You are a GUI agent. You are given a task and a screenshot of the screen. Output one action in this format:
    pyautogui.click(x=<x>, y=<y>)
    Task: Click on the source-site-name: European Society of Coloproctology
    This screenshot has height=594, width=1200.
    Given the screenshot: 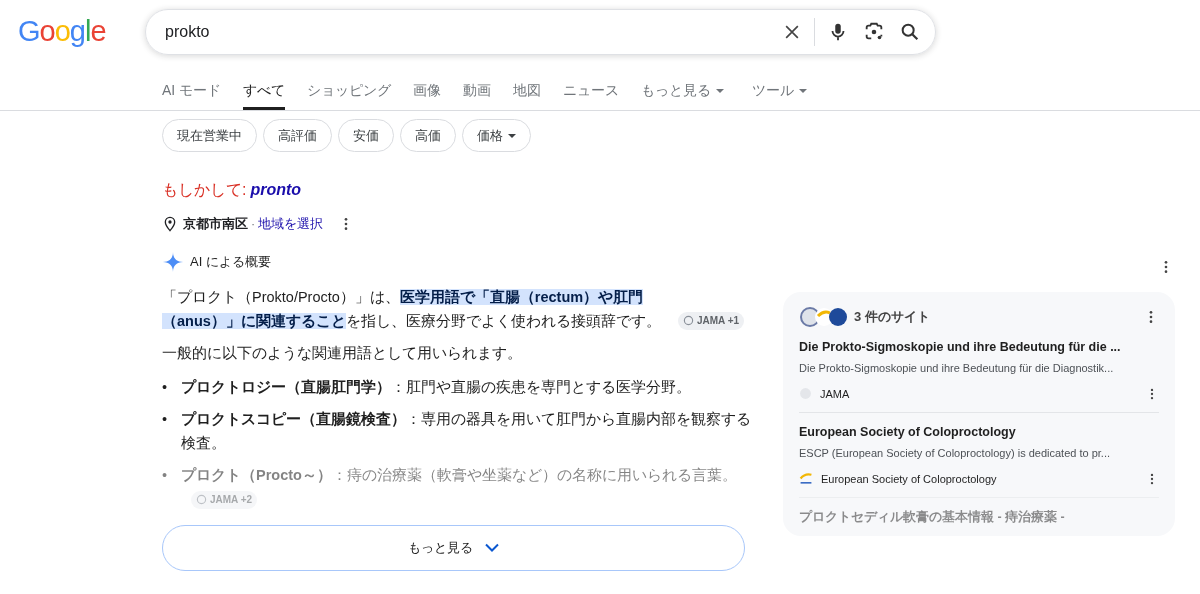 What is the action you would take?
    pyautogui.click(x=909, y=479)
    